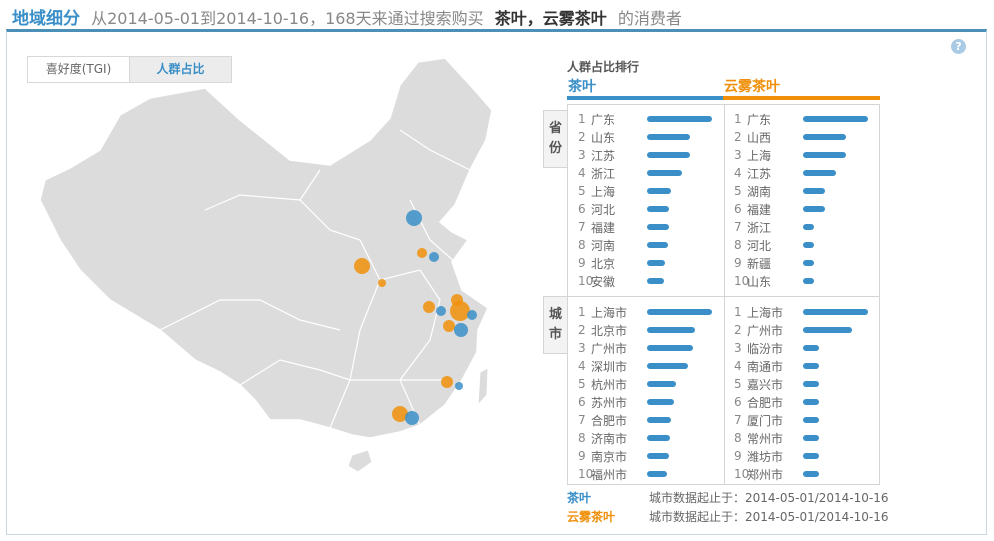 The height and width of the screenshot is (541, 994). What do you see at coordinates (609, 312) in the screenshot?
I see `region-name: 上海市` at bounding box center [609, 312].